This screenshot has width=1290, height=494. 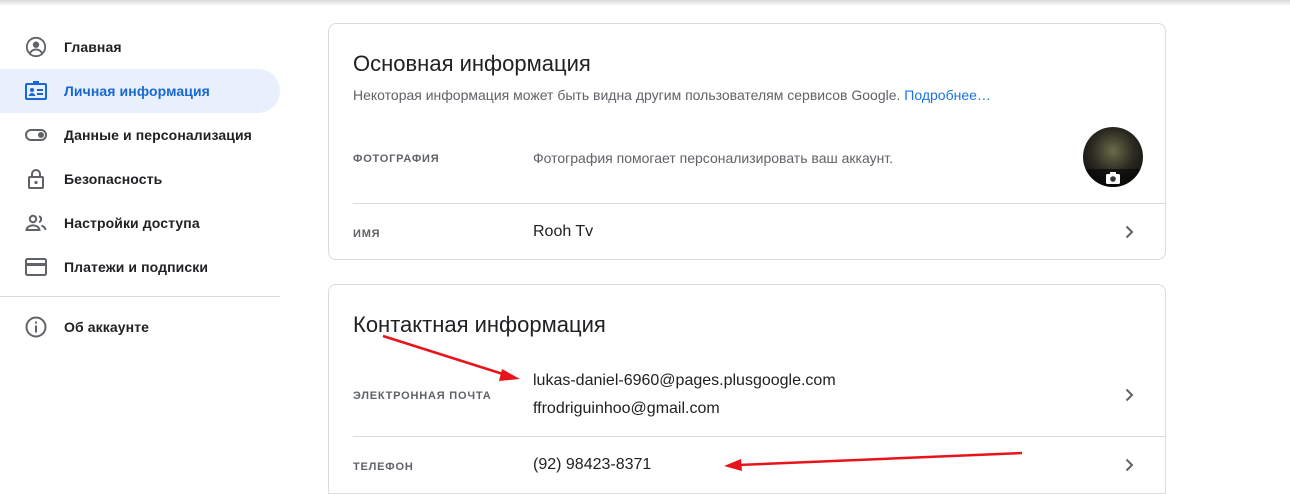 I want to click on sidebar-item-payments: Платежи и подписки, so click(x=140, y=267).